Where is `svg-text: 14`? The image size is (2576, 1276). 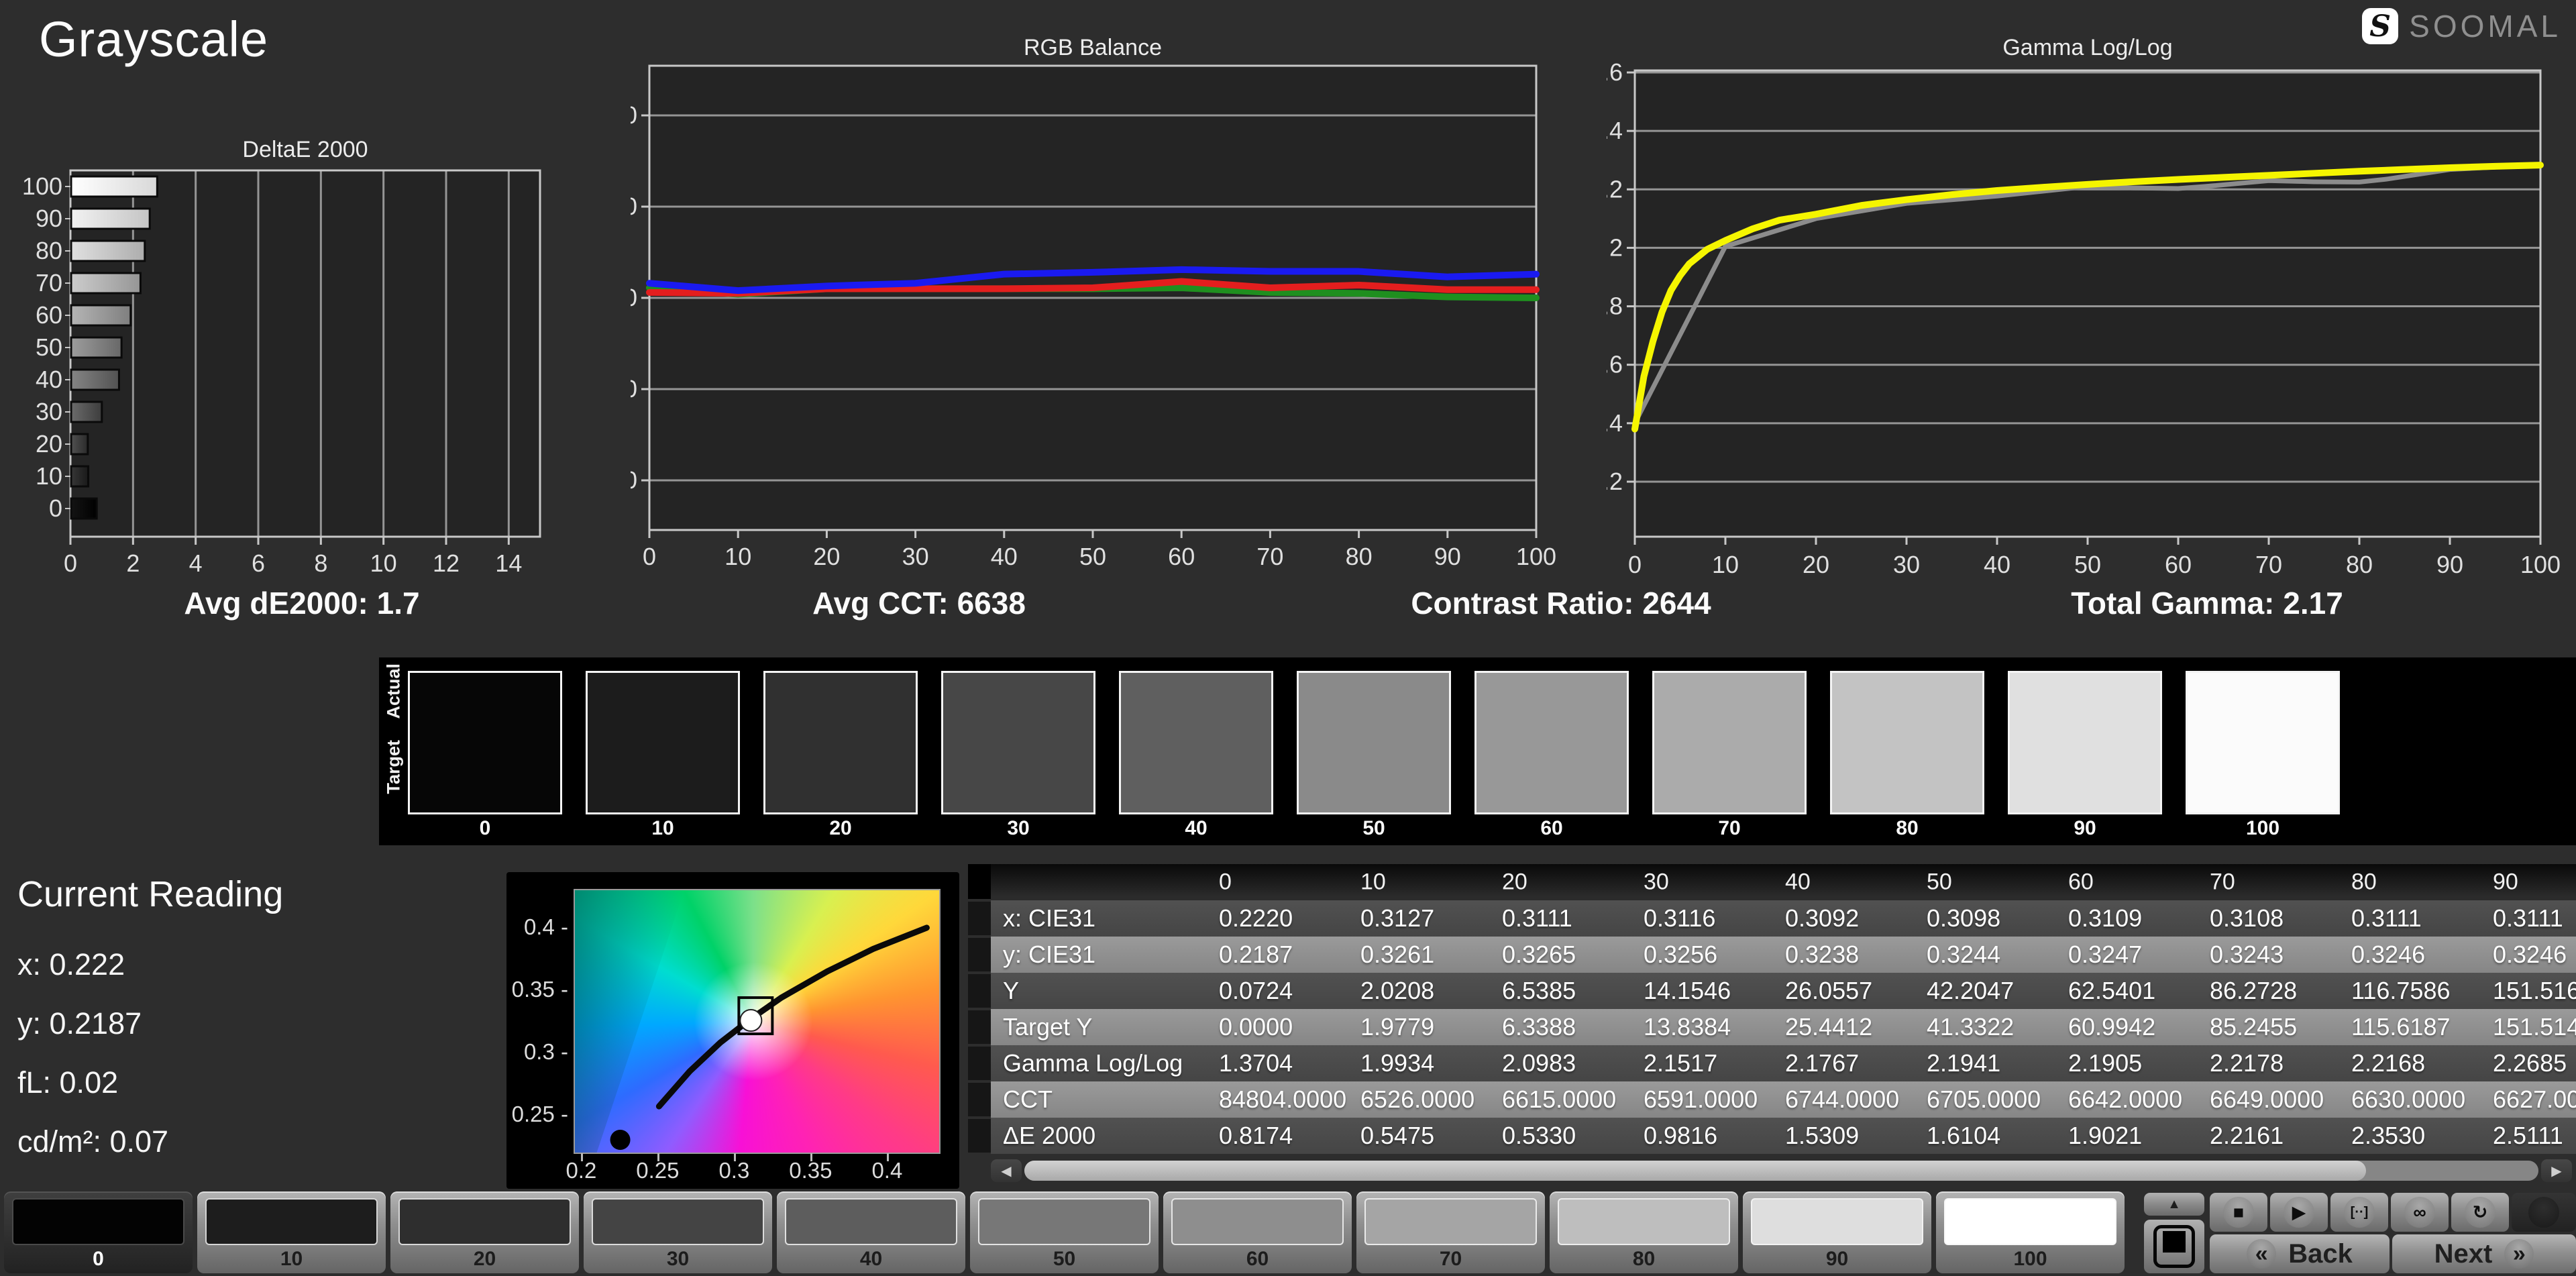
svg-text: 14 is located at coordinates (508, 563).